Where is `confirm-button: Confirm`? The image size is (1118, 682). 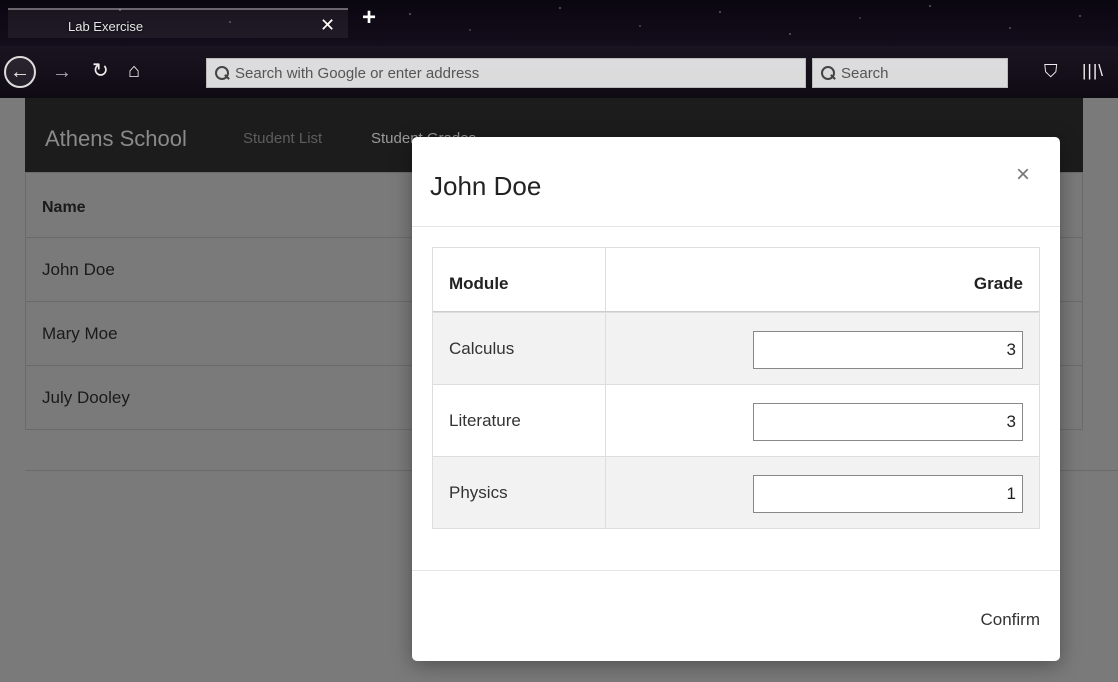 confirm-button: Confirm is located at coordinates (990, 620).